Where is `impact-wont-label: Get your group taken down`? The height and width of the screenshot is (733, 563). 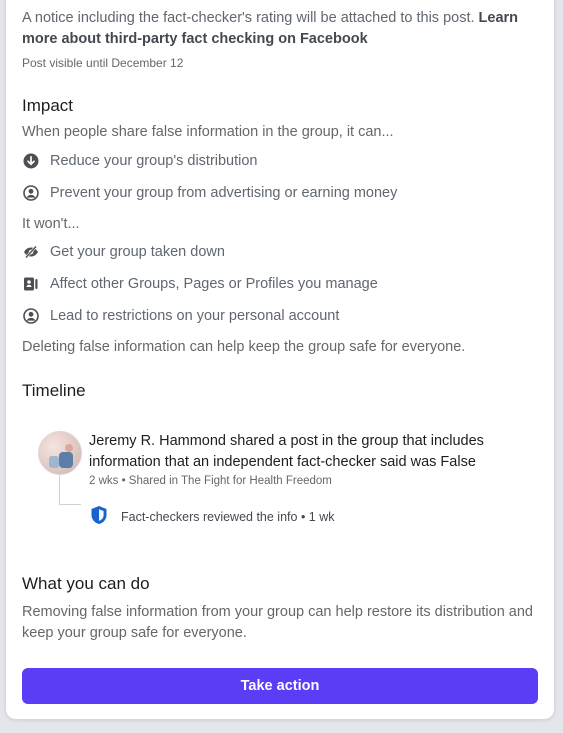 impact-wont-label: Get your group taken down is located at coordinates (137, 252).